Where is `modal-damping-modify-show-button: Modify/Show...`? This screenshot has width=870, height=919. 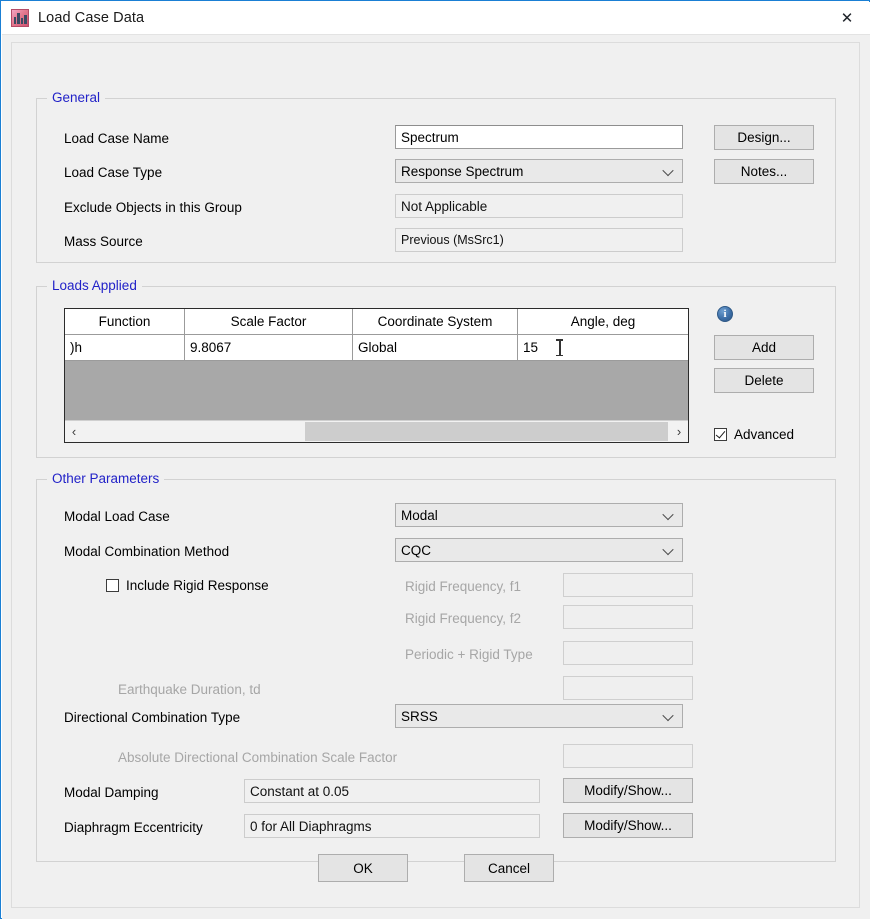 modal-damping-modify-show-button: Modify/Show... is located at coordinates (628, 790).